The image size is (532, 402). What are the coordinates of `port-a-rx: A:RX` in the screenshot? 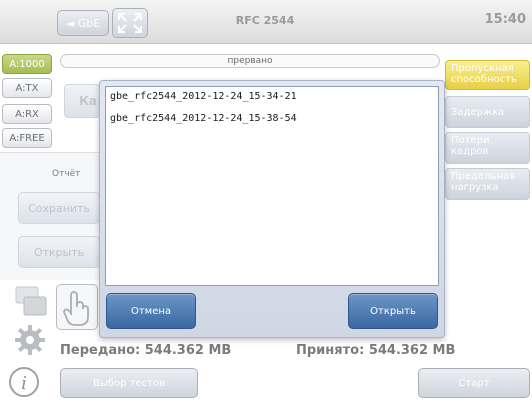 It's located at (27, 114).